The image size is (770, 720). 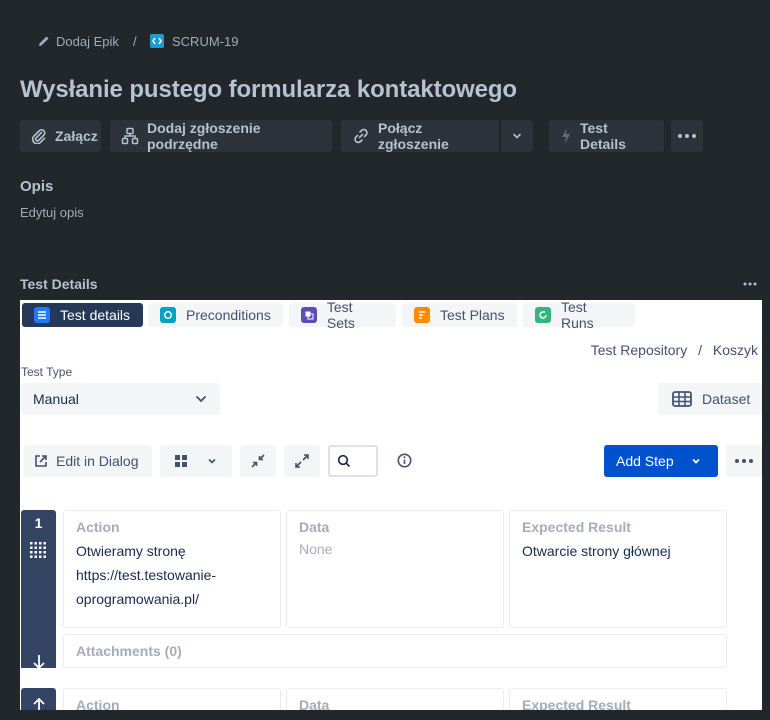 What do you see at coordinates (146, 575) in the screenshot?
I see `action-line: https://test.testowanie-` at bounding box center [146, 575].